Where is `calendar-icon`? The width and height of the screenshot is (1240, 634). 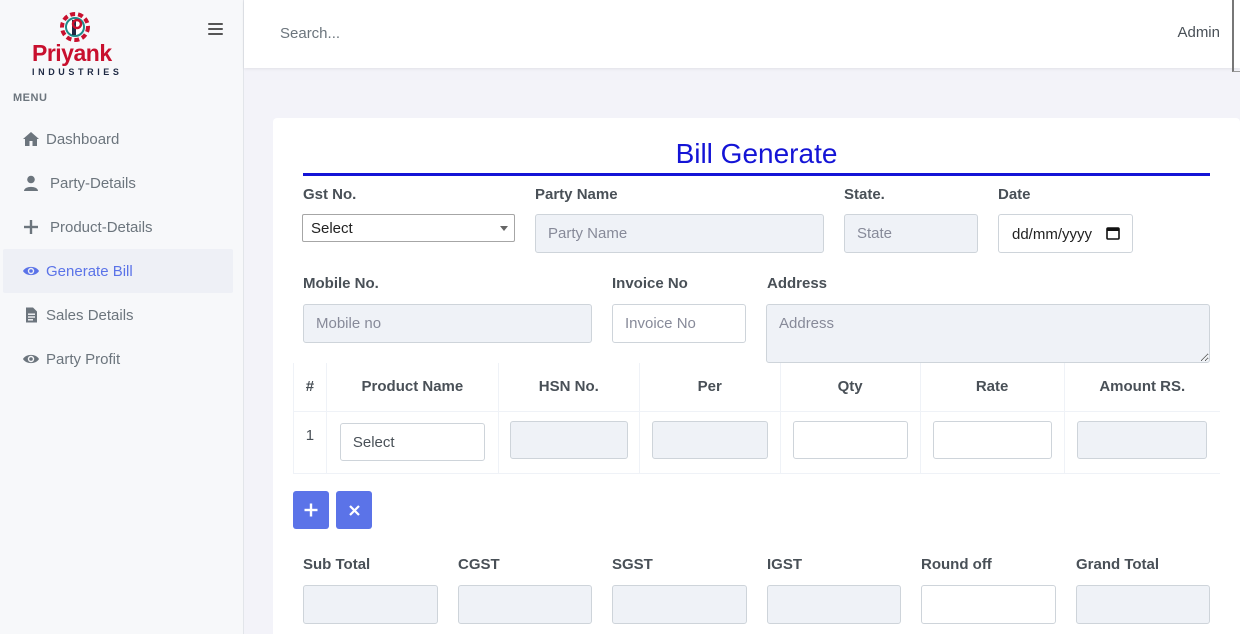
calendar-icon is located at coordinates (1113, 233).